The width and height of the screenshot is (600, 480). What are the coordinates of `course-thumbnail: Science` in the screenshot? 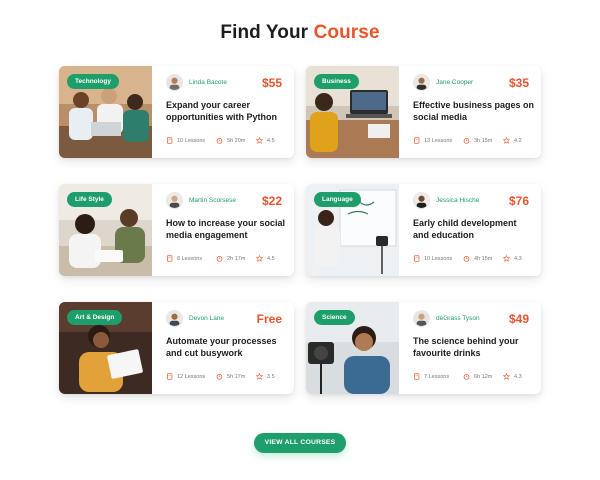 It's located at (352, 348).